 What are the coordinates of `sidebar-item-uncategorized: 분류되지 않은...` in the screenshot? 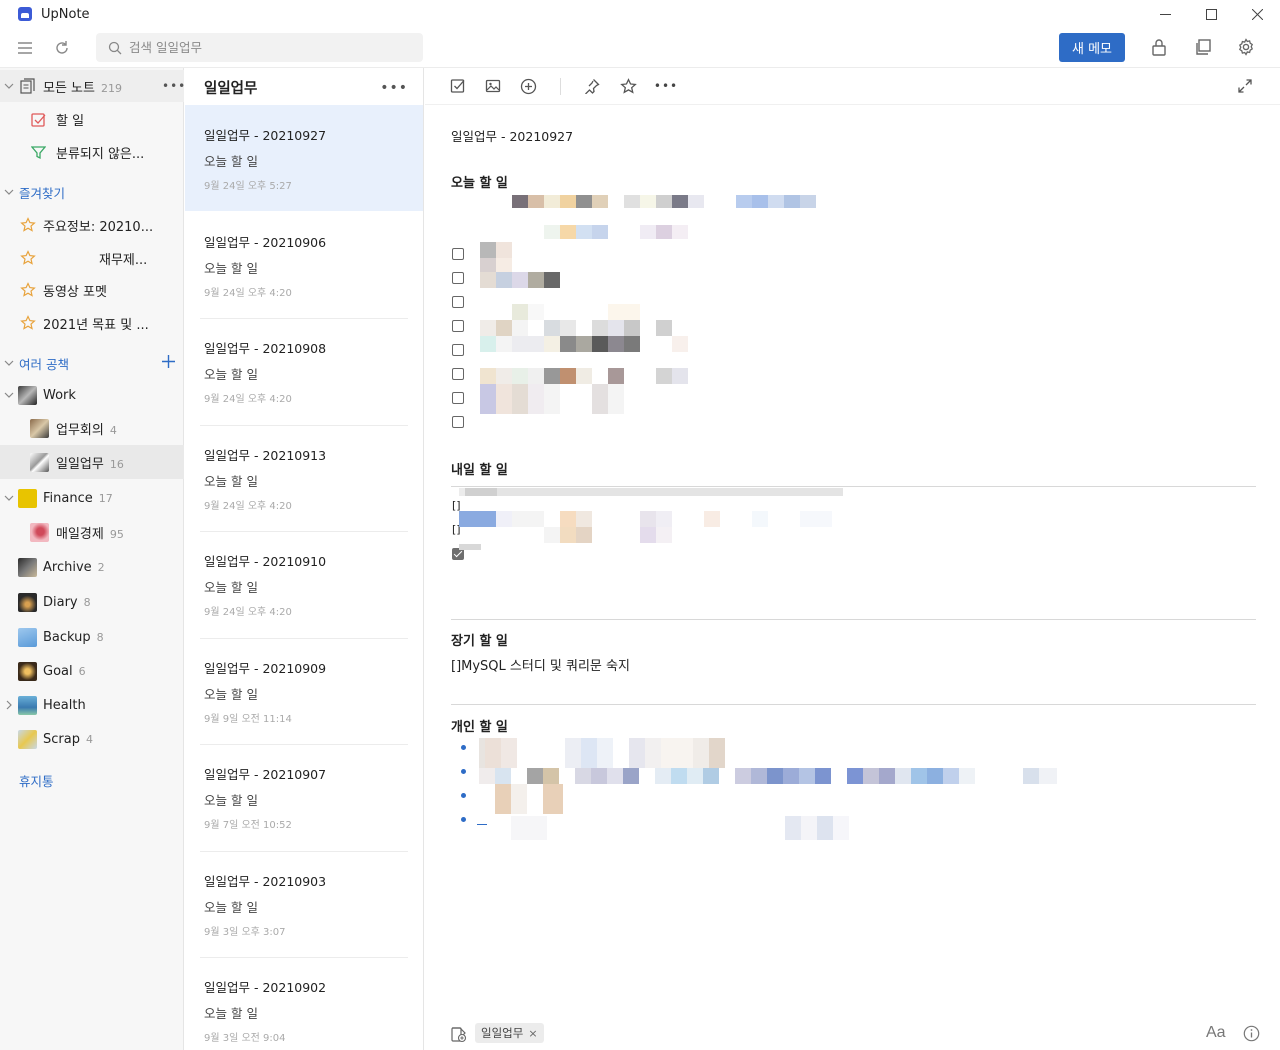 It's located at (92, 152).